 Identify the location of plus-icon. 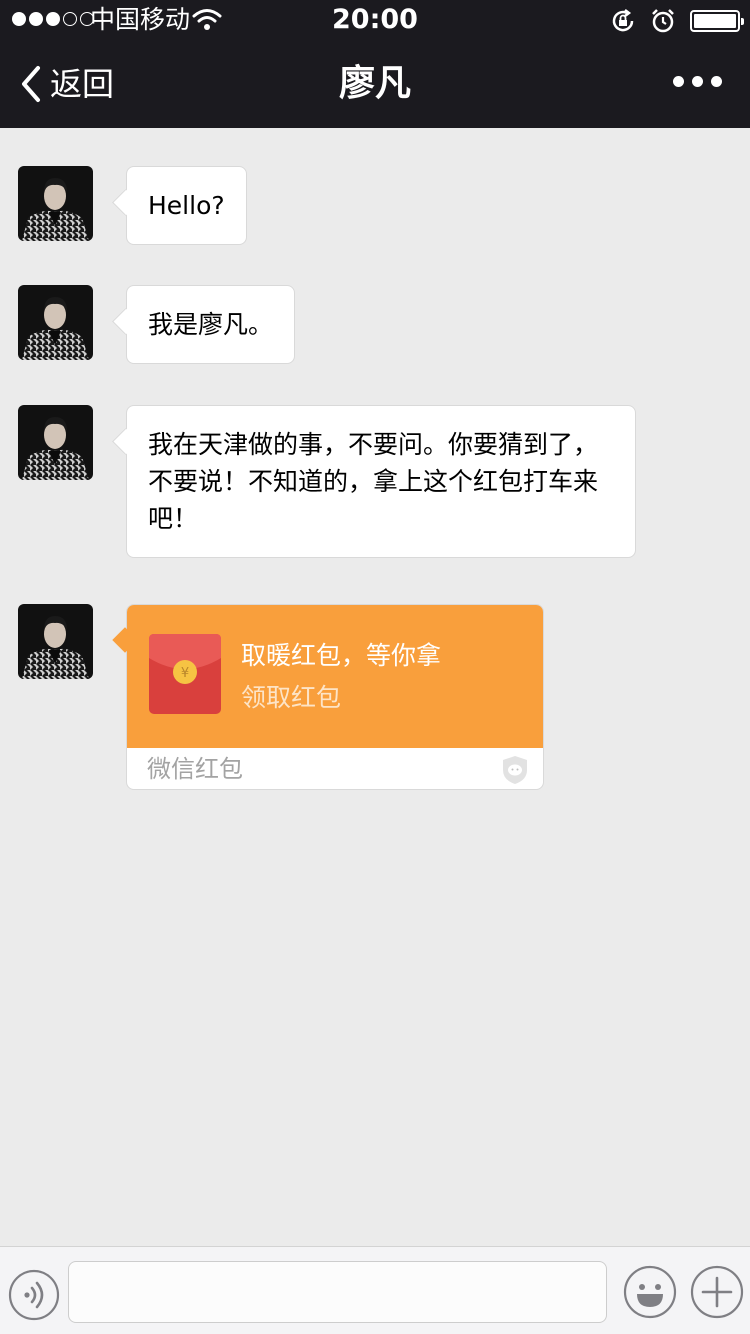
(717, 1292).